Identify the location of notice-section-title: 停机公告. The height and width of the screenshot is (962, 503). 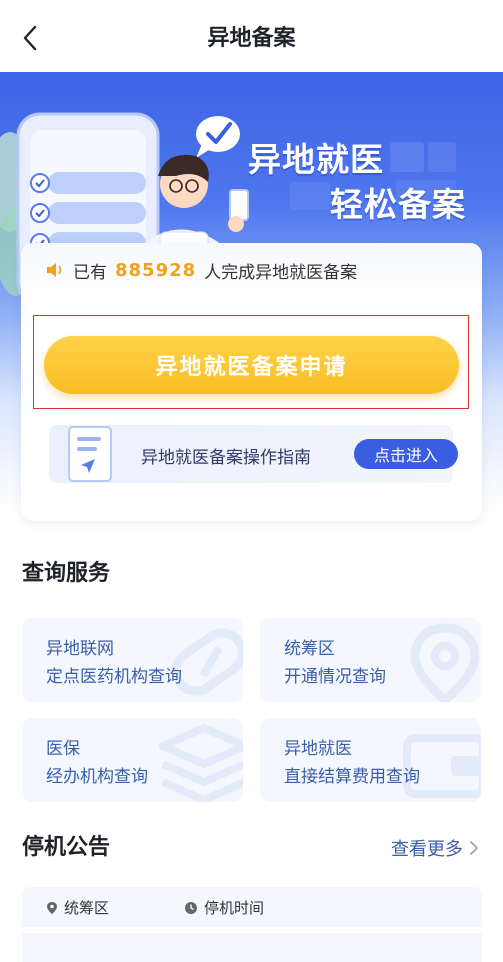
(66, 847).